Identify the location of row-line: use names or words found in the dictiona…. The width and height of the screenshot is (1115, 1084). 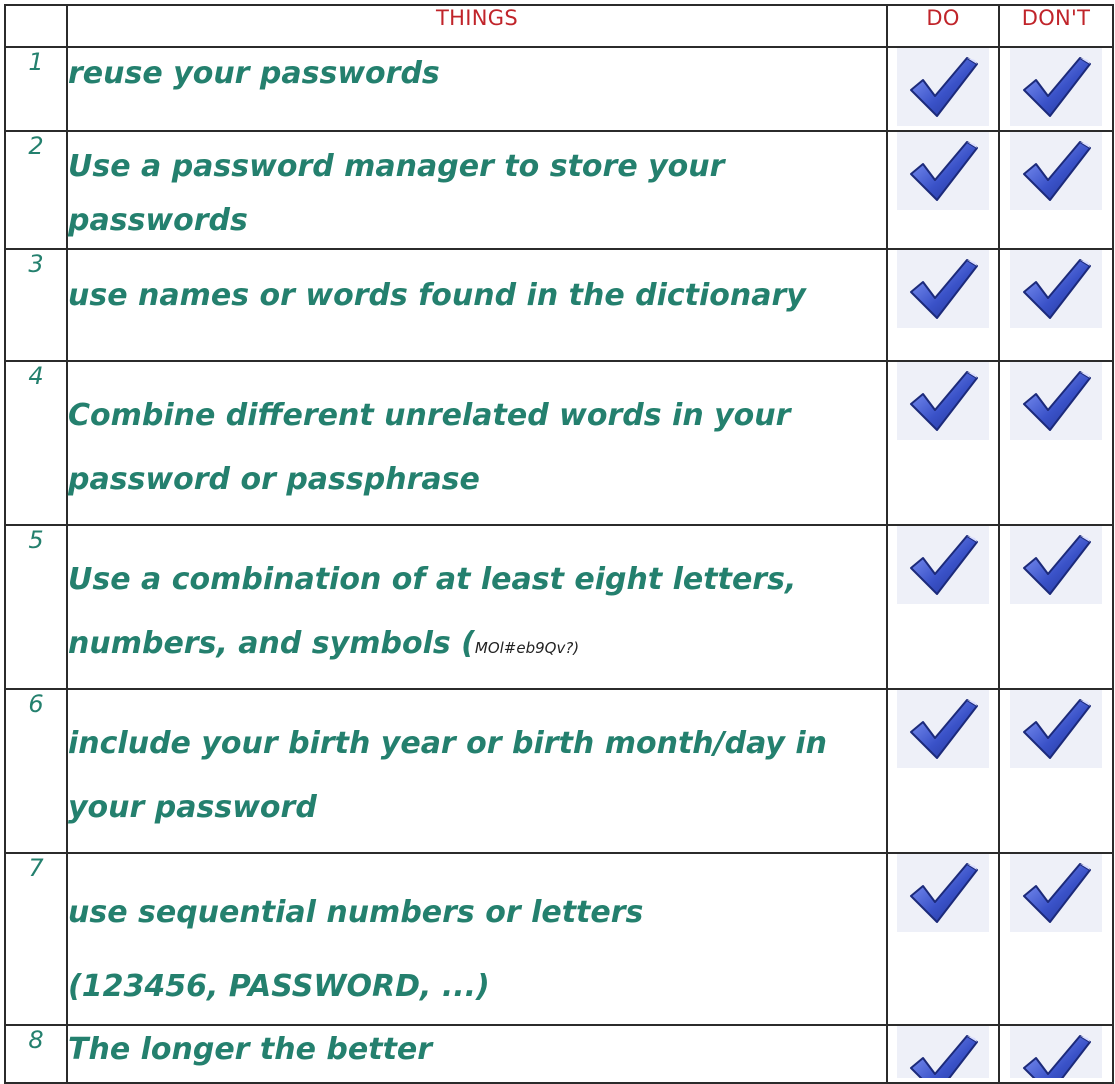
(437, 295).